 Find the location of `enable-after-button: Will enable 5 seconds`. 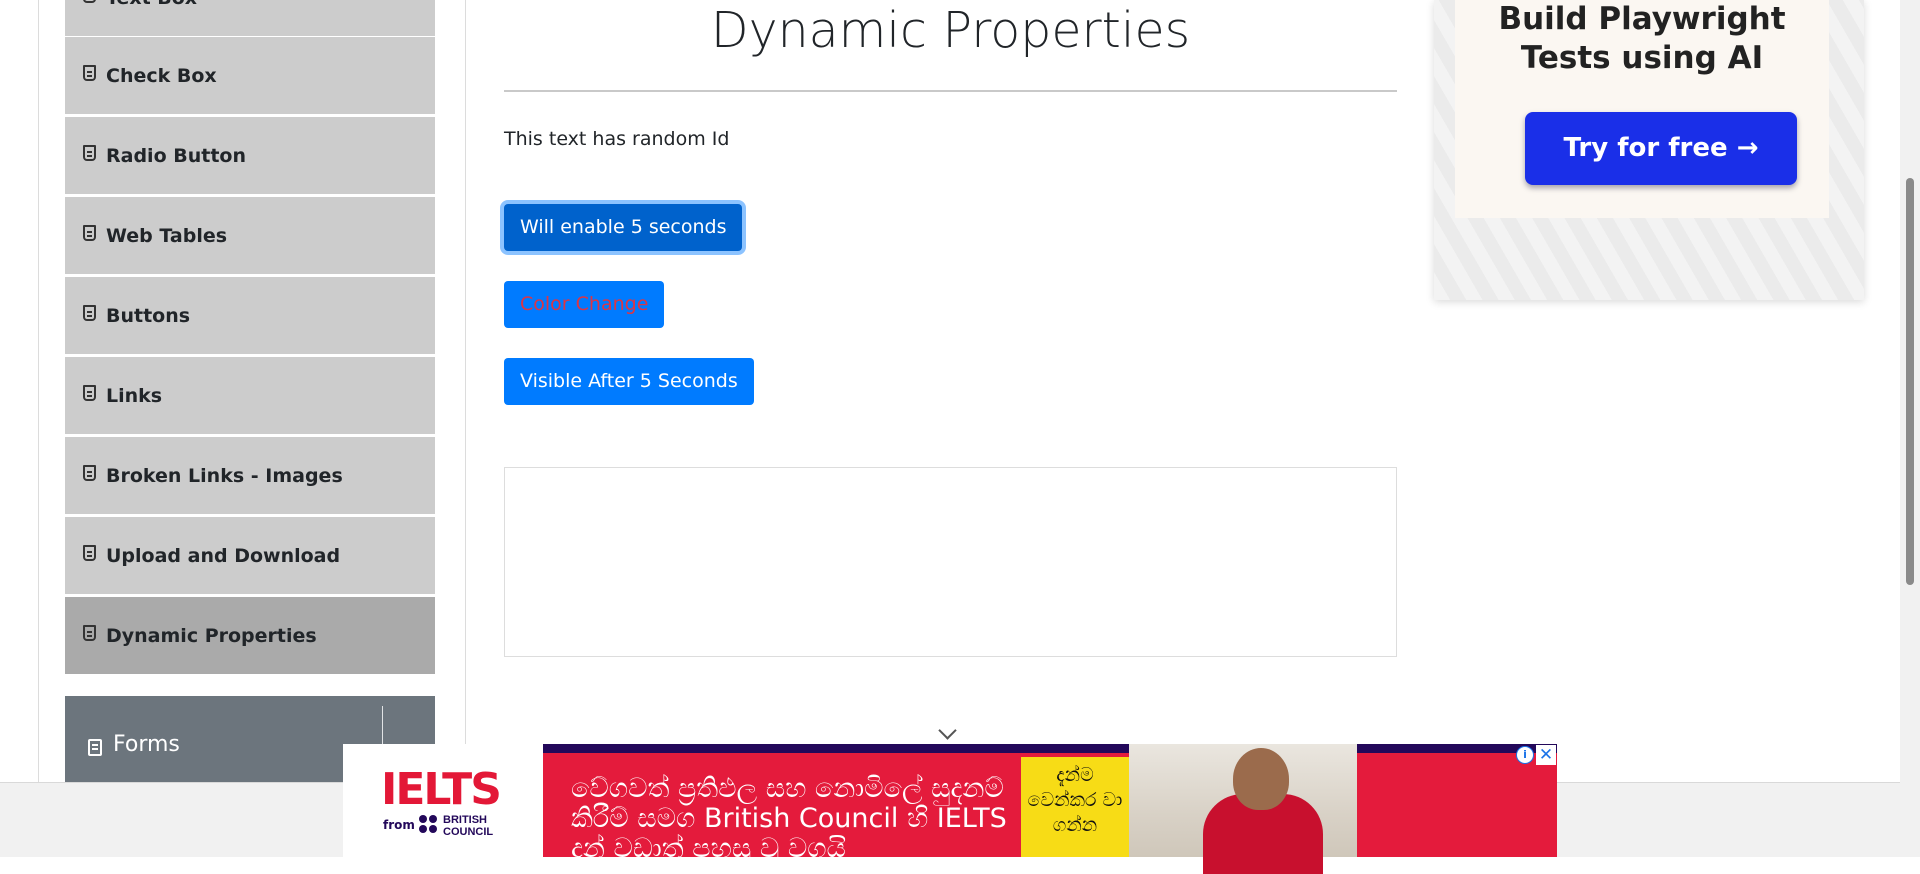

enable-after-button: Will enable 5 seconds is located at coordinates (623, 227).